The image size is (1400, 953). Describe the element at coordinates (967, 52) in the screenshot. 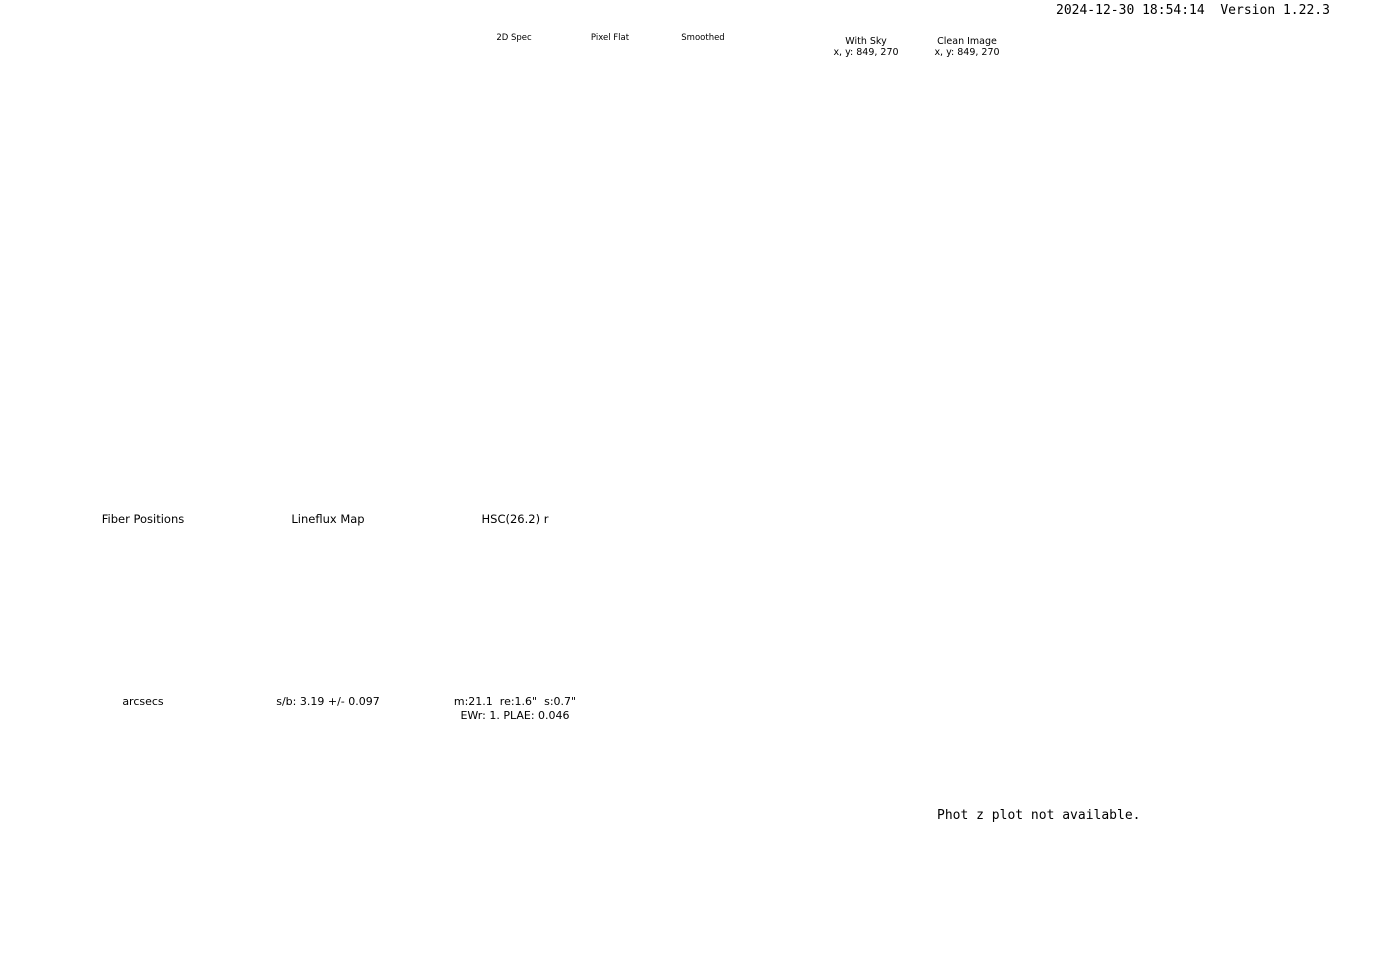

I see `clean-image-coords: x, y: 849, 270` at that location.